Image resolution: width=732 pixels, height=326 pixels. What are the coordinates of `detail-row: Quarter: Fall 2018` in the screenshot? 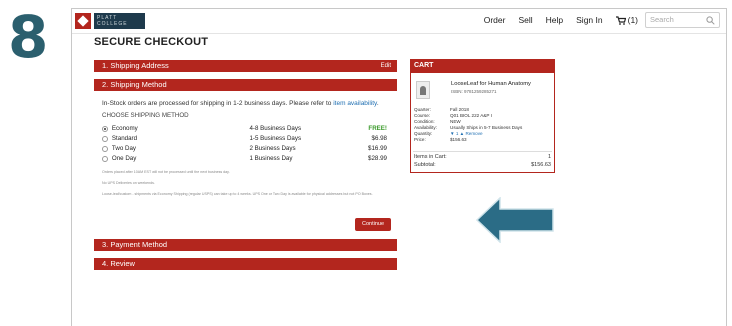 It's located at (441, 109).